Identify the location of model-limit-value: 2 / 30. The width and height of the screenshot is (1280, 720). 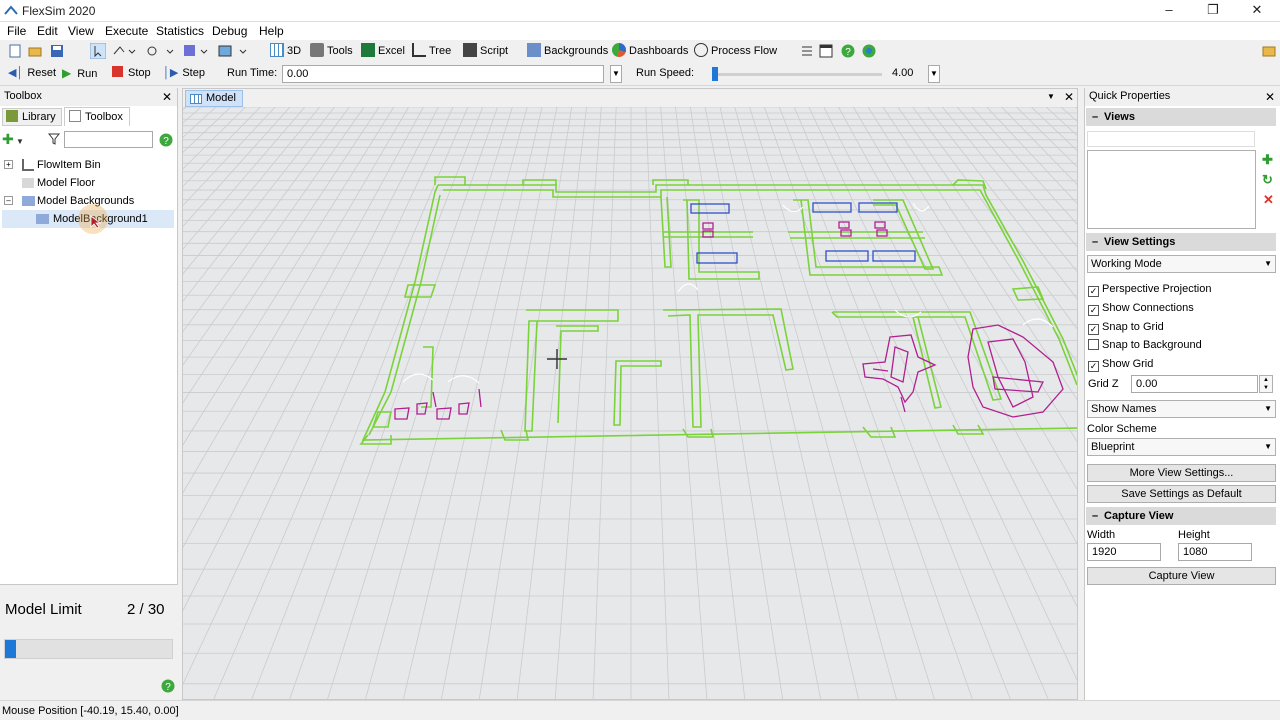
(146, 609).